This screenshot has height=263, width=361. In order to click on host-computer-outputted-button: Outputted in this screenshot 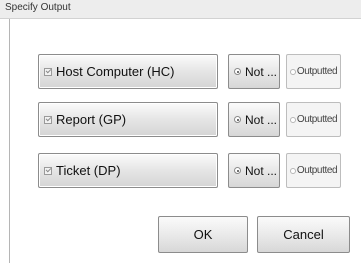, I will do `click(313, 71)`.